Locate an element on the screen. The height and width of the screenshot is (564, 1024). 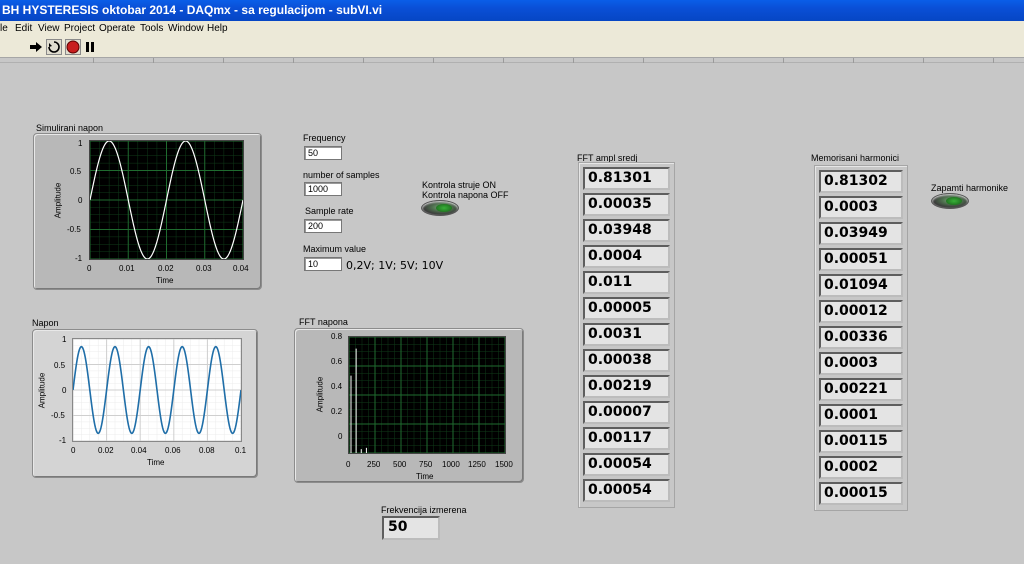
graph-fft-plot is located at coordinates (427, 395).